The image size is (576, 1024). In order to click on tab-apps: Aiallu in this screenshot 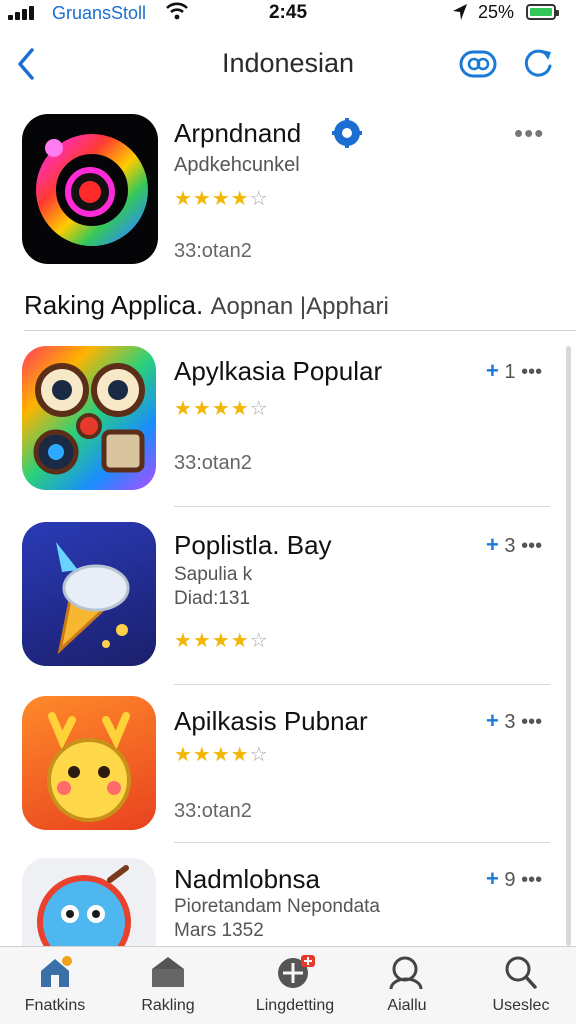, I will do `click(407, 988)`.